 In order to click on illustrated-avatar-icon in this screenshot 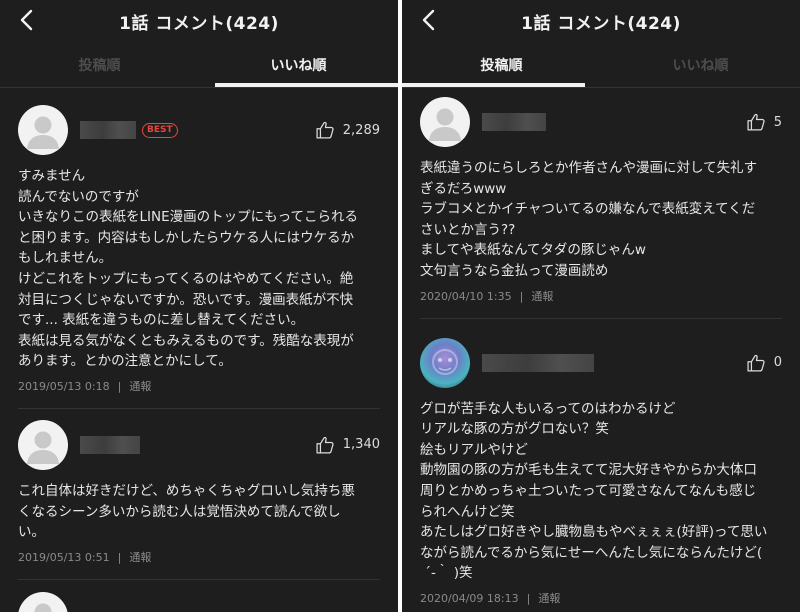, I will do `click(445, 361)`.